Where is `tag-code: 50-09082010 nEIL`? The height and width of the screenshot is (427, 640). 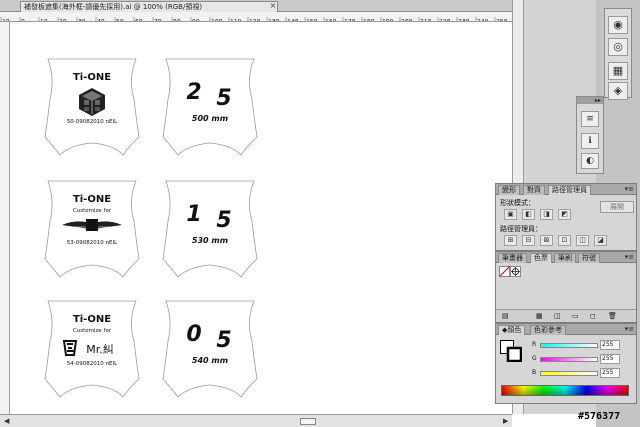 tag-code: 50-09082010 nEIL is located at coordinates (92, 122).